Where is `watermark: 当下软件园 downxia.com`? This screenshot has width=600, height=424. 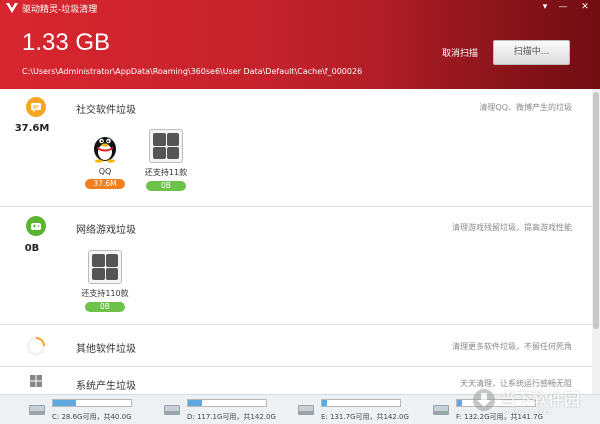 watermark: 当下软件园 downxia.com is located at coordinates (534, 404).